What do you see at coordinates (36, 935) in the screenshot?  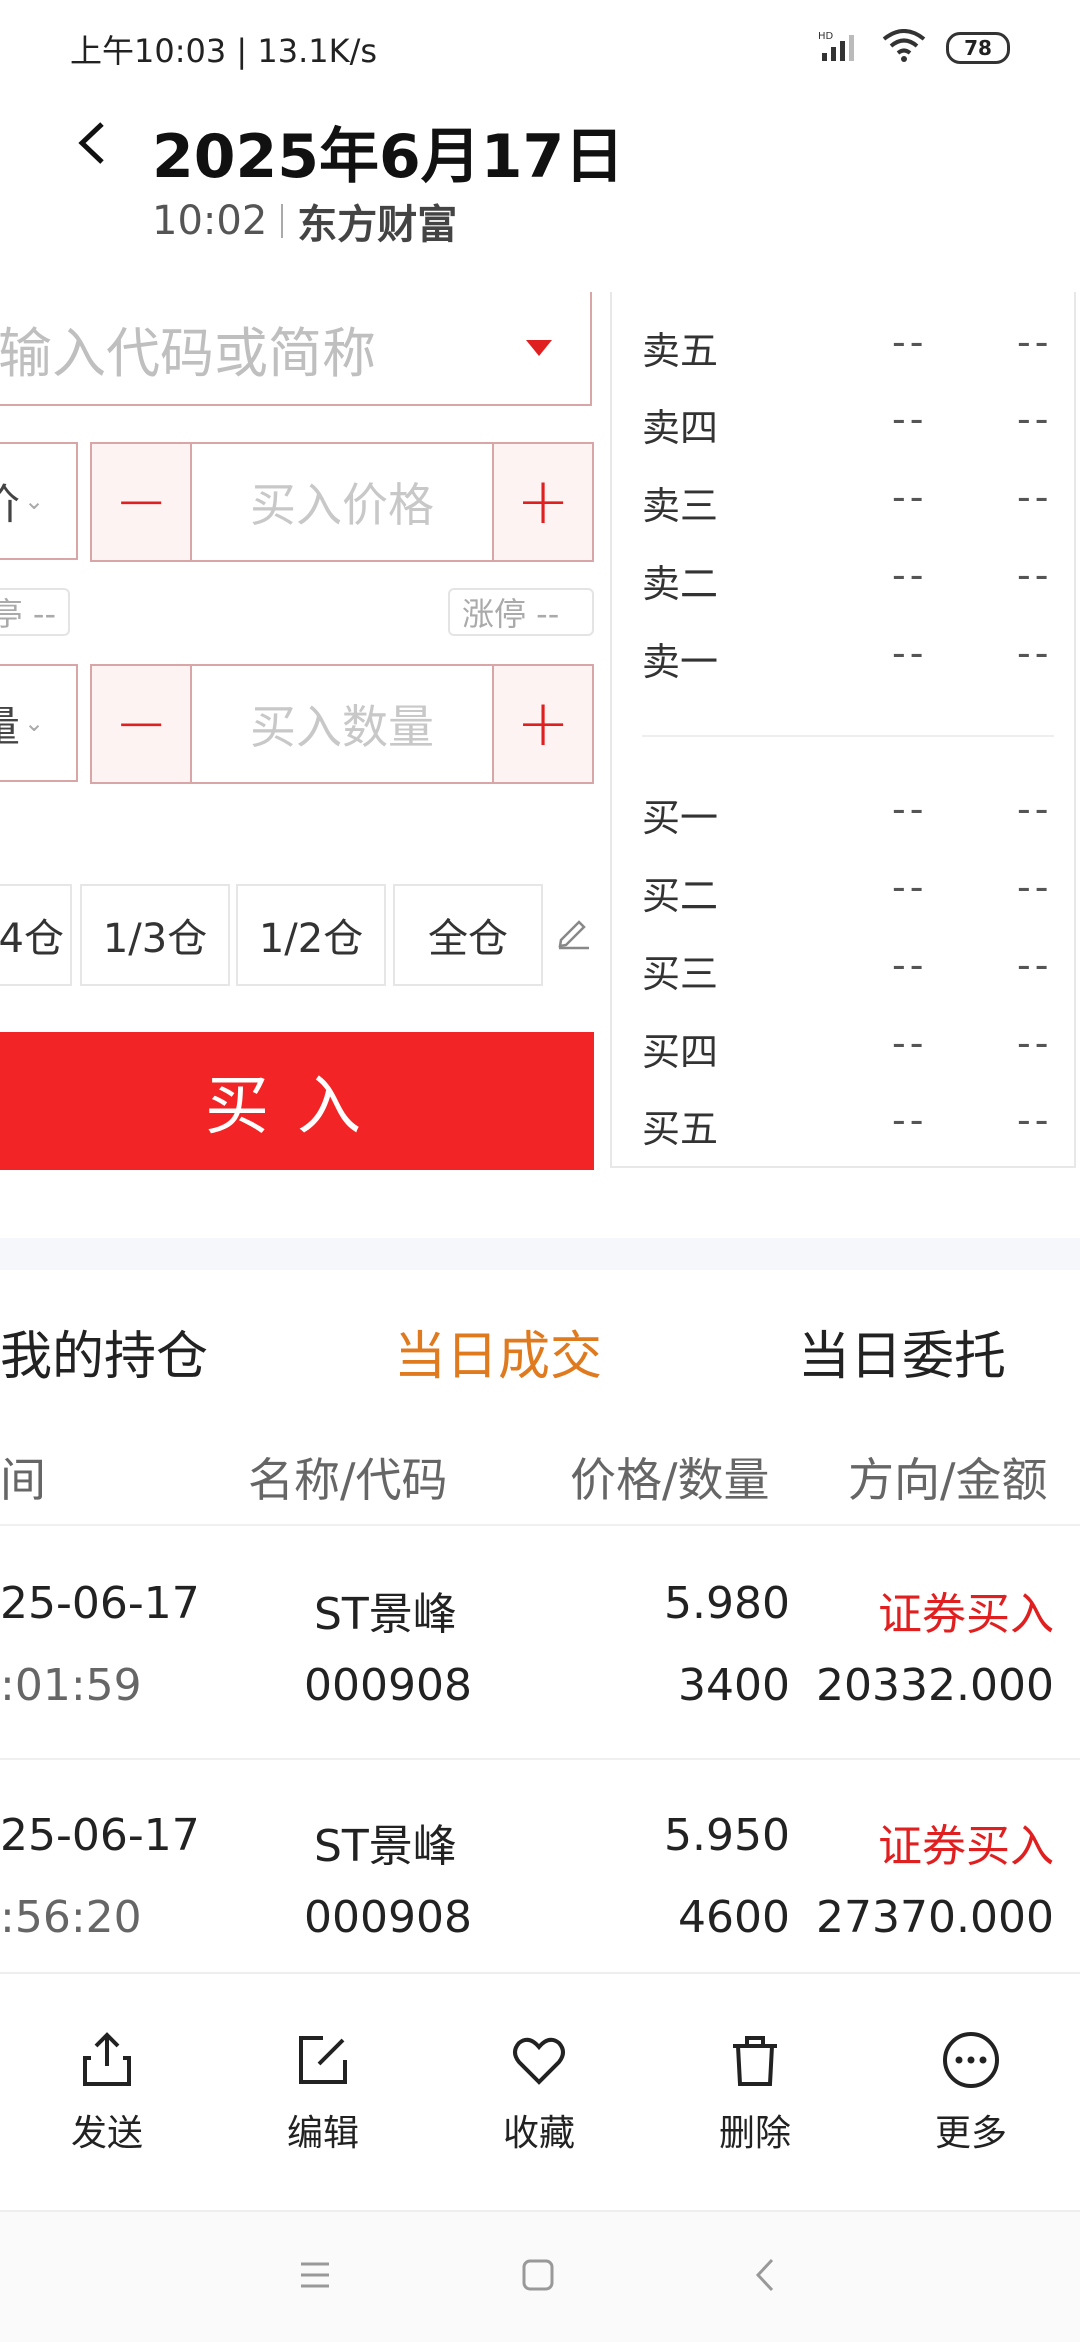 I see `position-quarter-button: 4仓` at bounding box center [36, 935].